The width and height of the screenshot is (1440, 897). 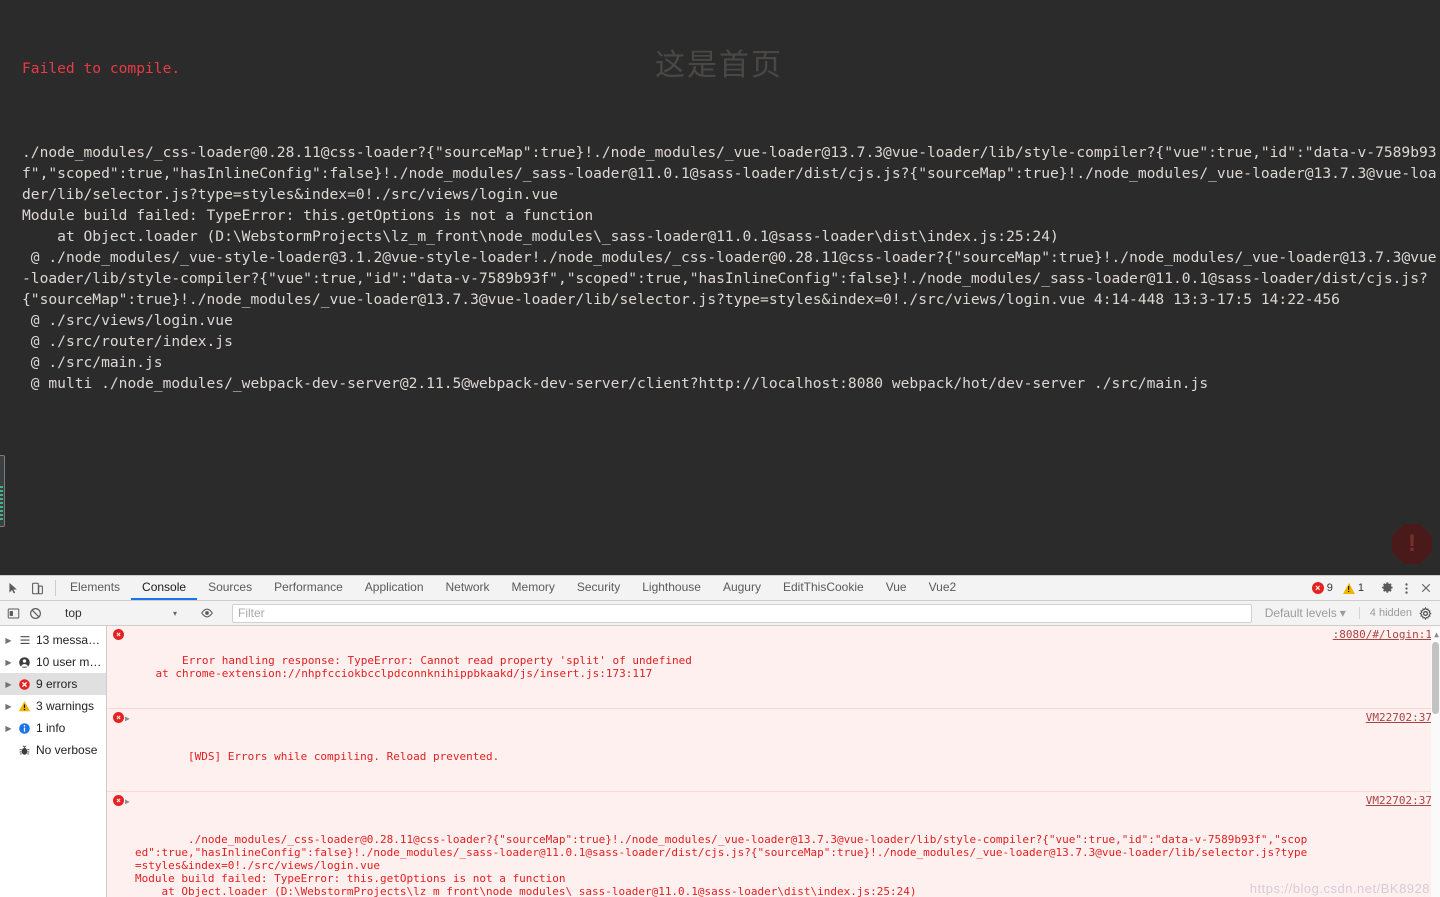 I want to click on sidebar-item-label: 3 warnings, so click(x=65, y=706).